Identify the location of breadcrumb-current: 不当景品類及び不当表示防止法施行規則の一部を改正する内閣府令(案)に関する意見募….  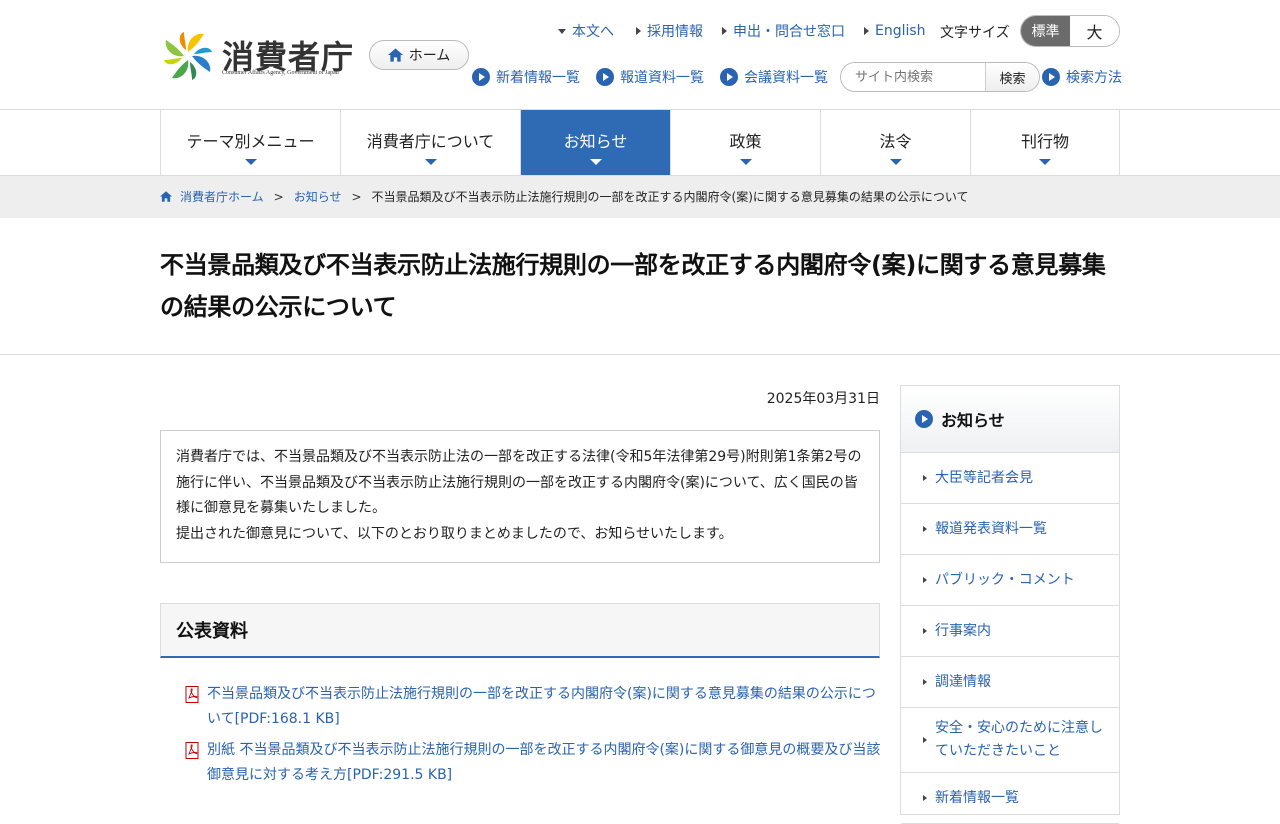
(670, 197).